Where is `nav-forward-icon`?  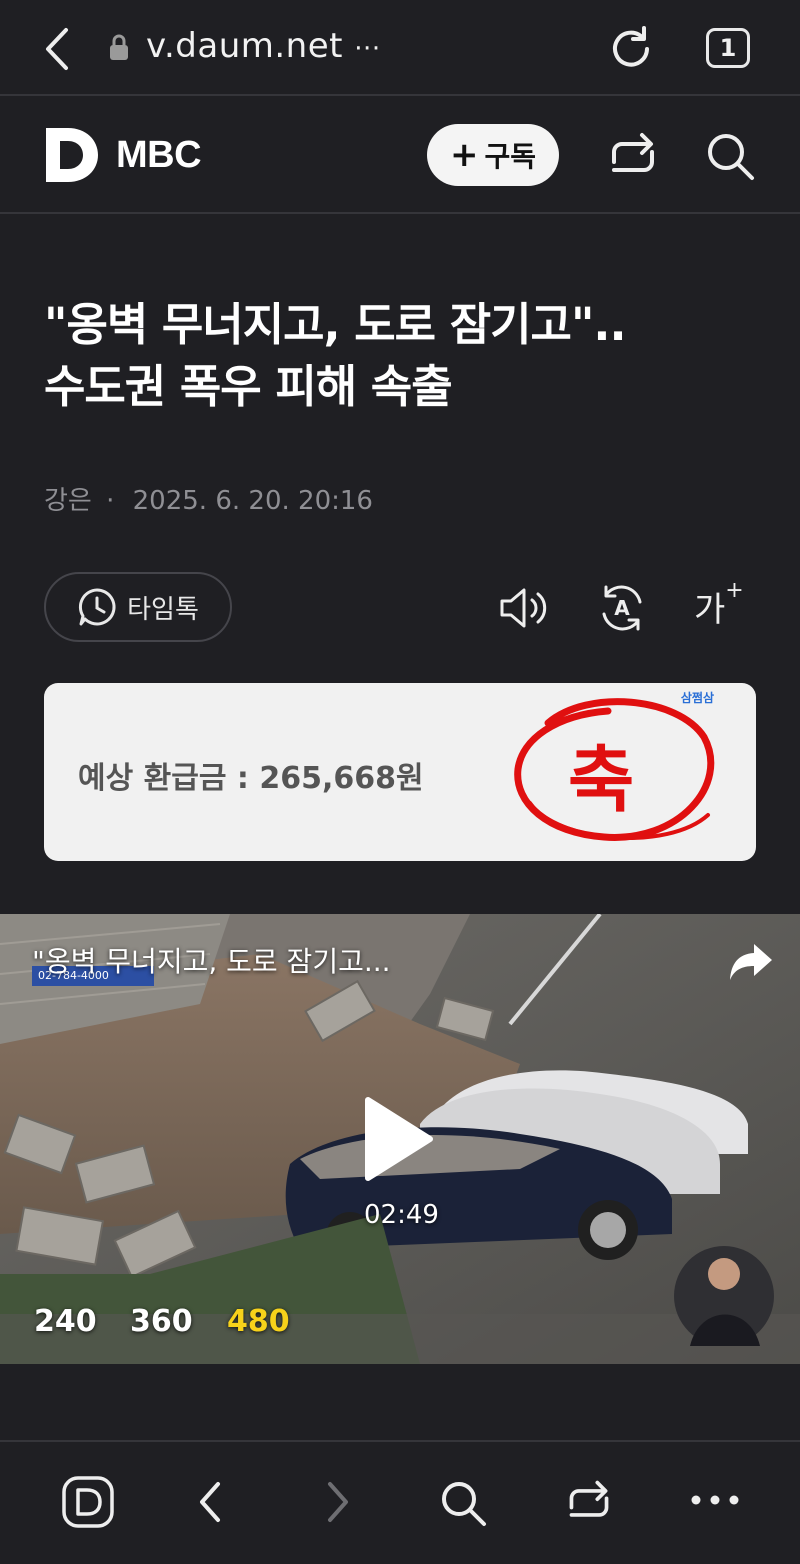 nav-forward-icon is located at coordinates (338, 1502).